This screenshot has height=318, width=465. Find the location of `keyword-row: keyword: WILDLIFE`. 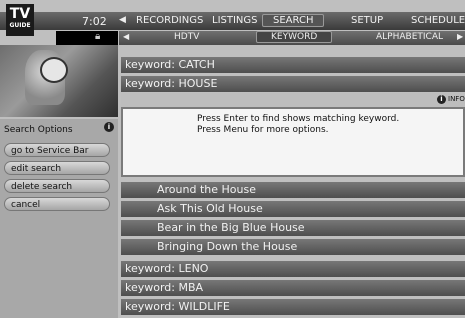

keyword-row: keyword: WILDLIFE is located at coordinates (293, 307).